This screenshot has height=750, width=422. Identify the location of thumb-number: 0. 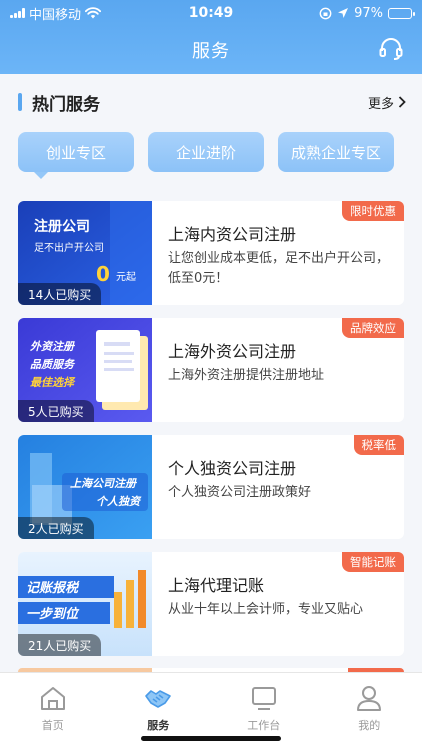
(103, 274).